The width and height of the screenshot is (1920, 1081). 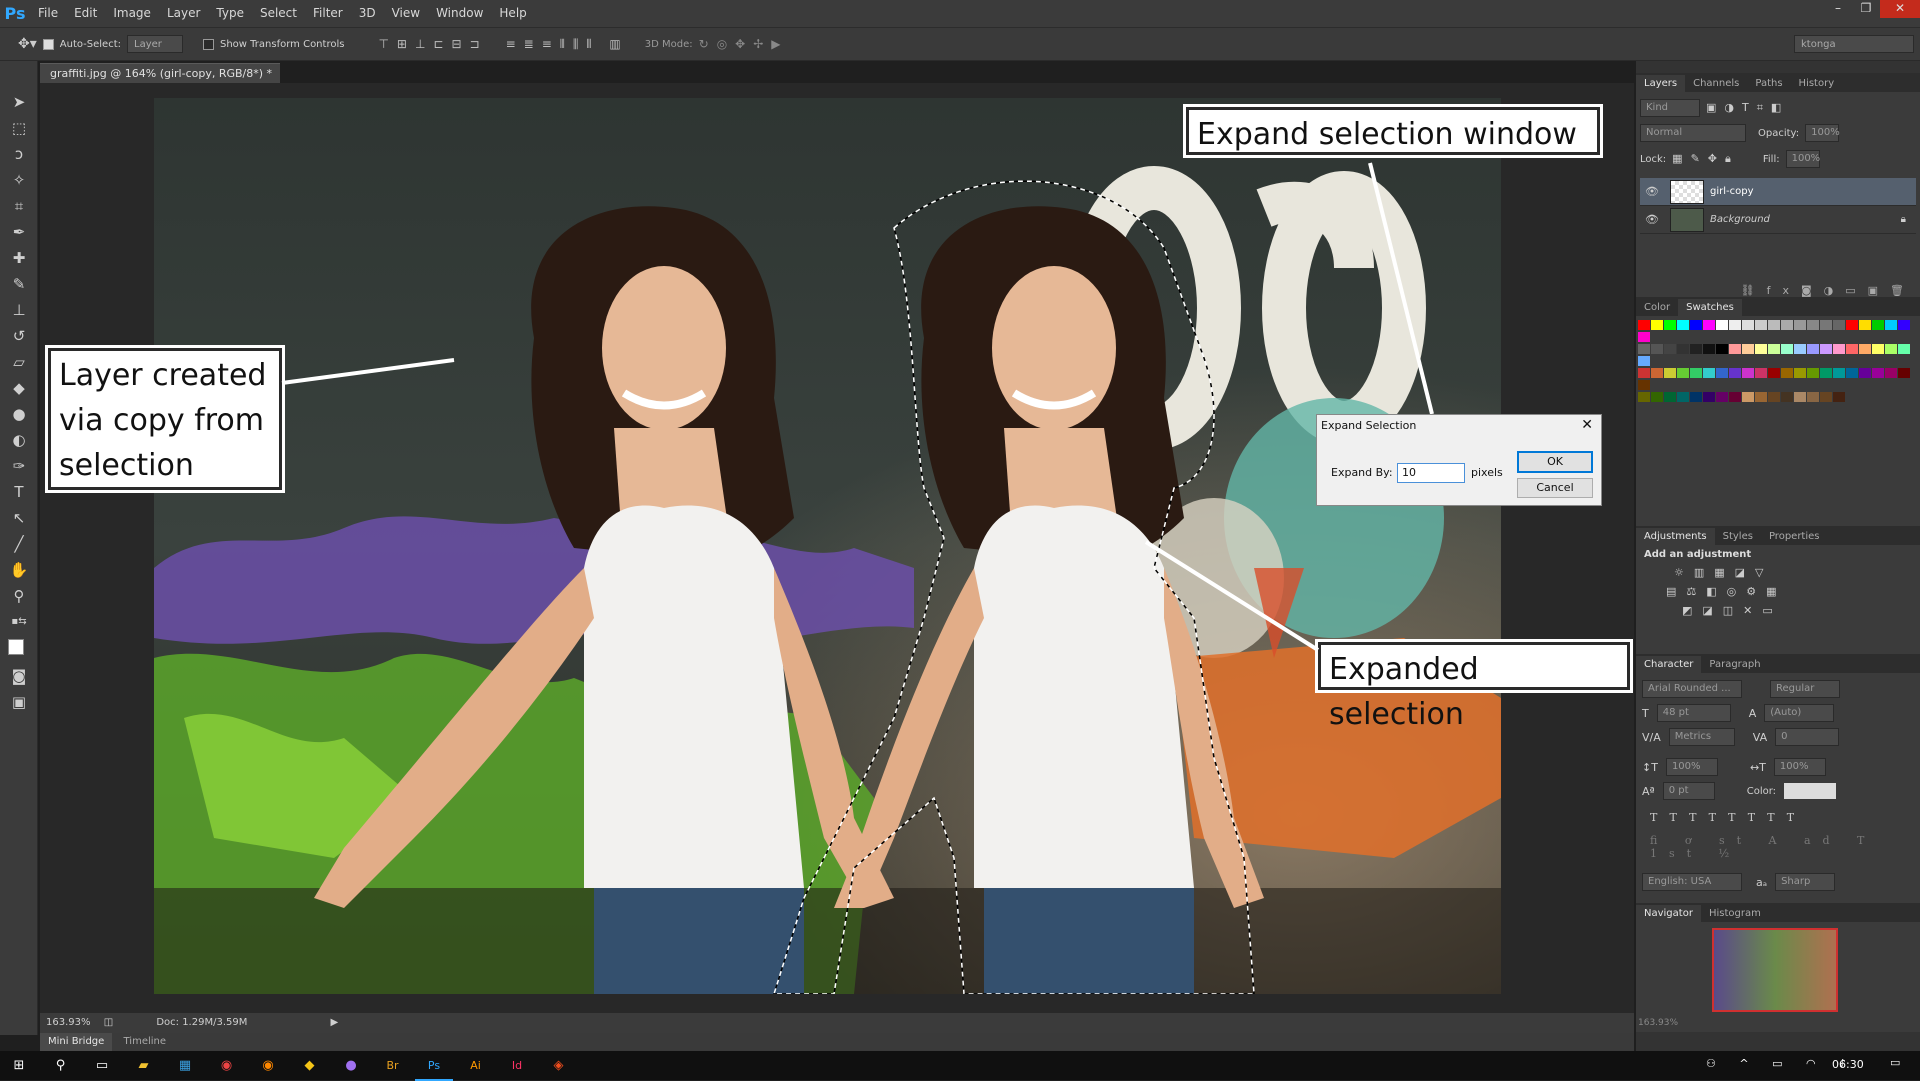 What do you see at coordinates (1797, 610) in the screenshot?
I see `adjustment-icons-row-3: ◩◪◫✕▭` at bounding box center [1797, 610].